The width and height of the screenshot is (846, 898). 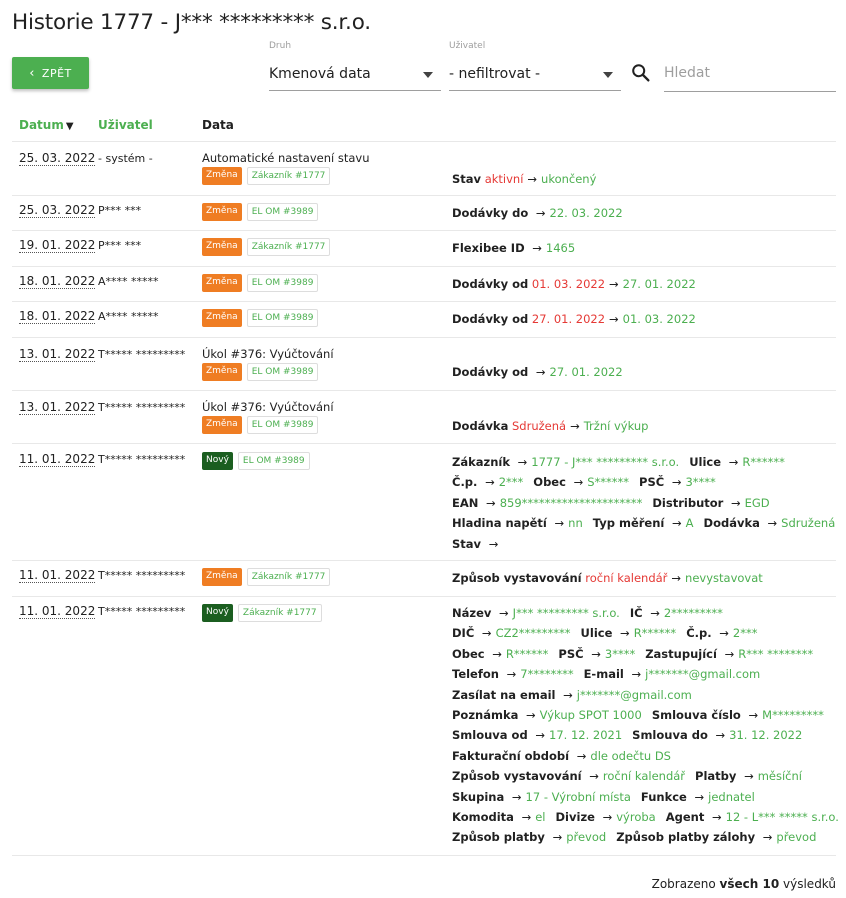 I want to click on new-value: S******, so click(x=608, y=482).